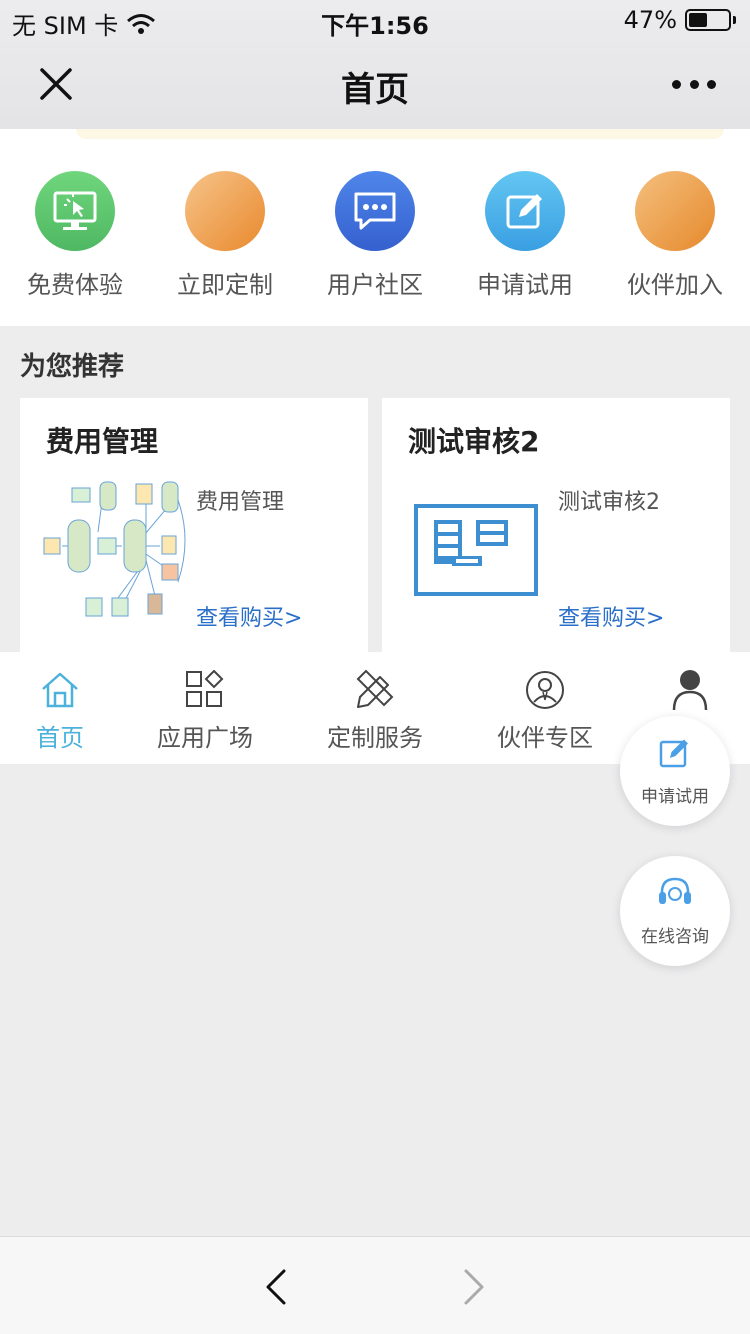  What do you see at coordinates (205, 738) in the screenshot?
I see `tab-label: 应用广场` at bounding box center [205, 738].